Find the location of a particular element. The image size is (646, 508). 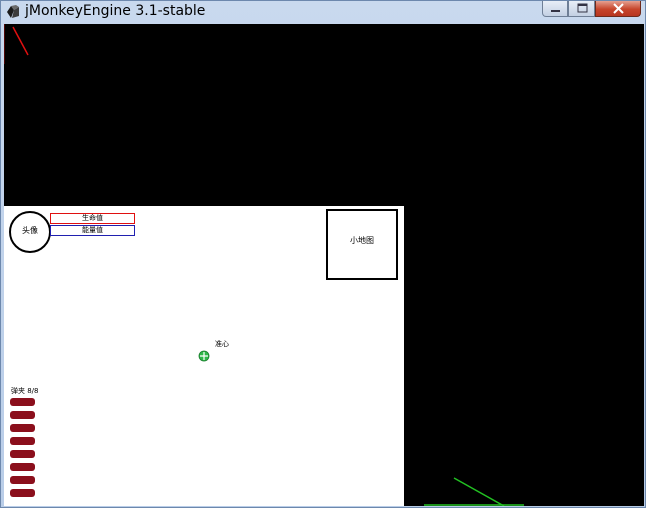

jmonkeyengine-icon is located at coordinates (13, 11).